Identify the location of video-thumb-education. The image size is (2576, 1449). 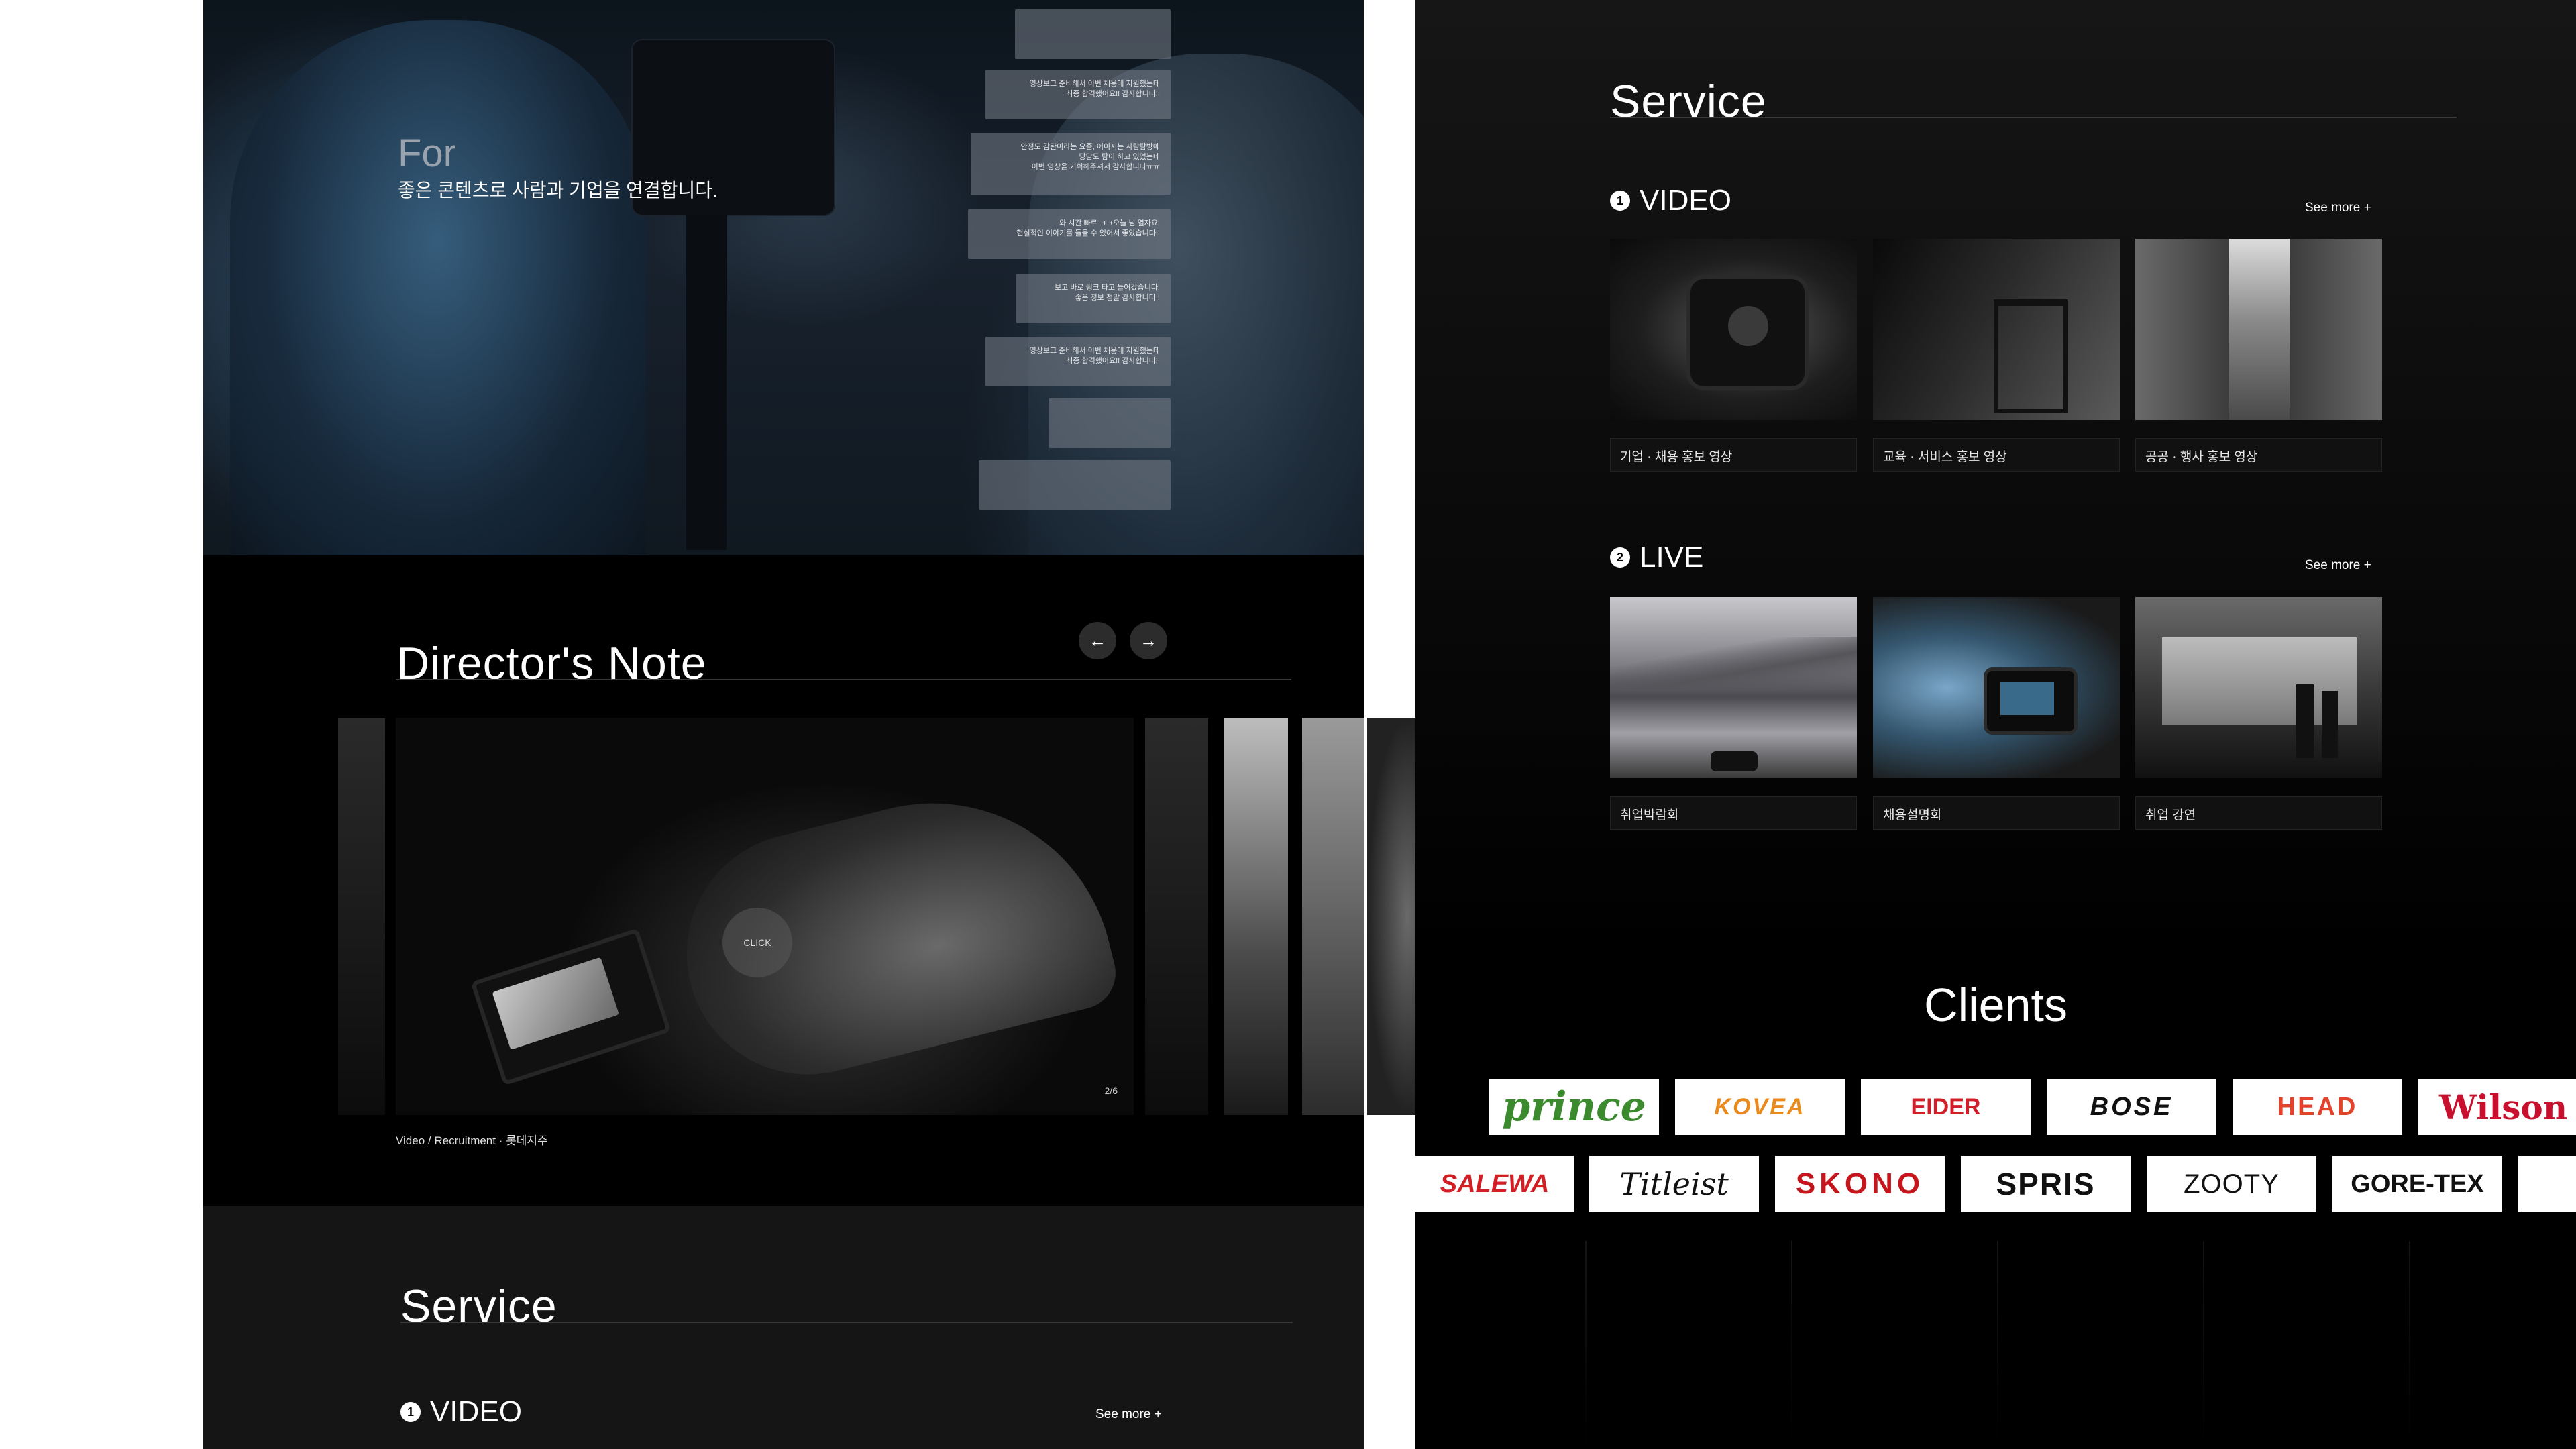
(1996, 329).